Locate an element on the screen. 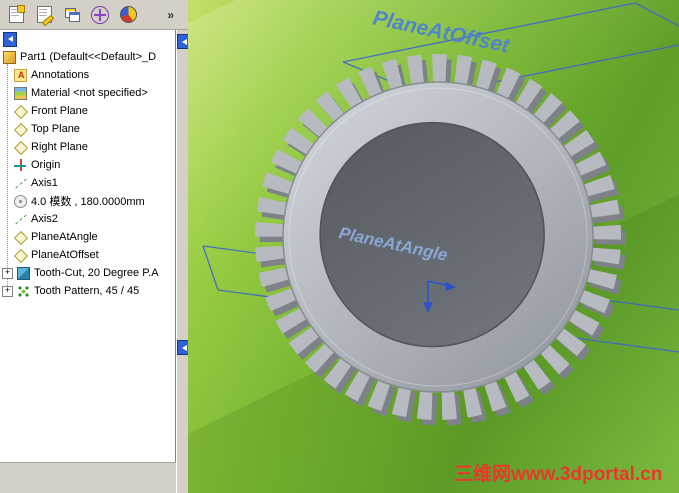  origin-icon is located at coordinates (20, 165).